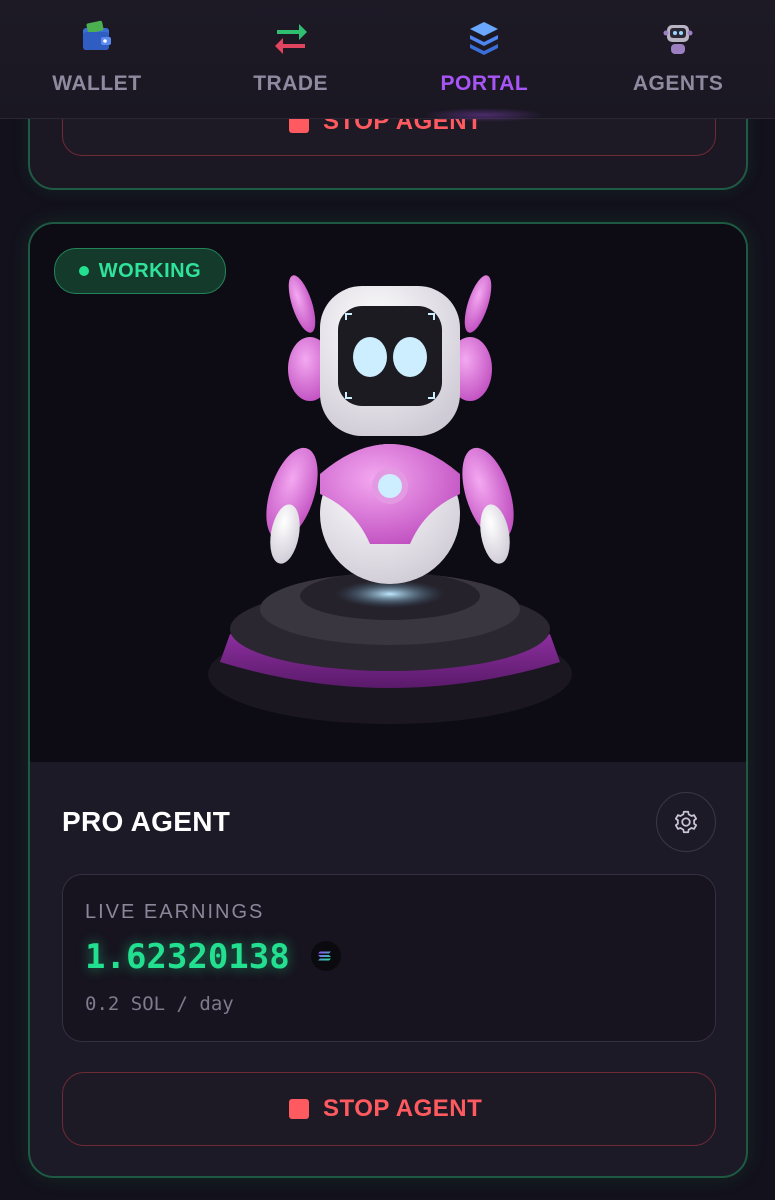 This screenshot has height=1200, width=775. What do you see at coordinates (678, 39) in the screenshot?
I see `robot-head-icon` at bounding box center [678, 39].